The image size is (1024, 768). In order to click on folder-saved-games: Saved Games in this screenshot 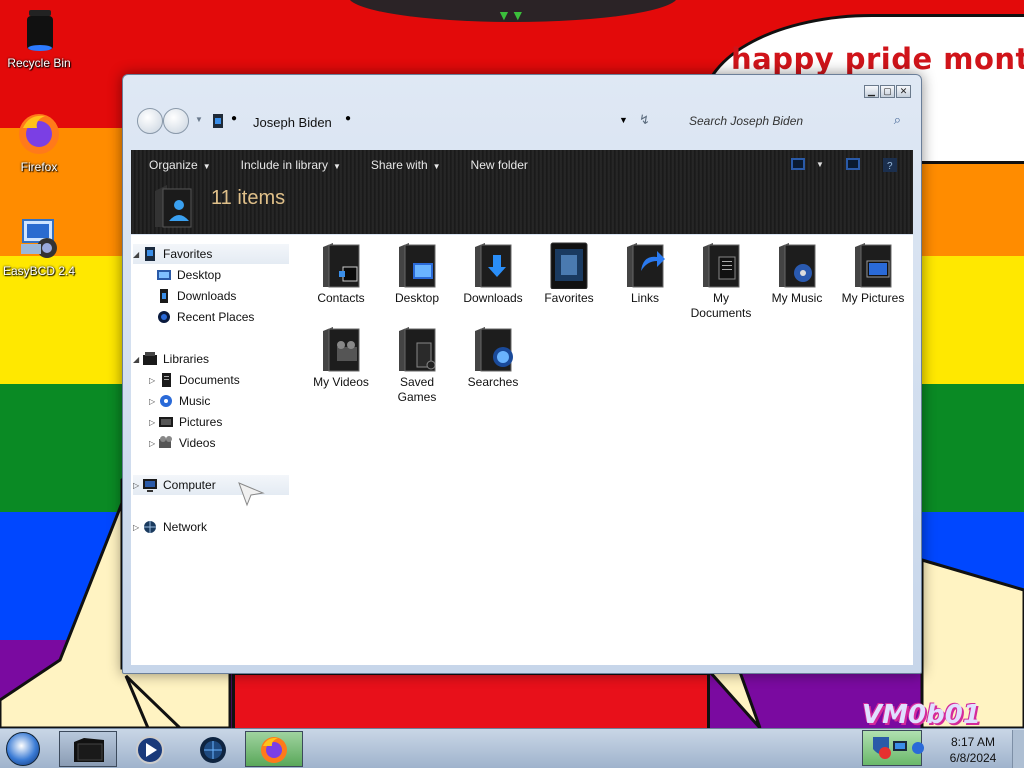, I will do `click(417, 362)`.